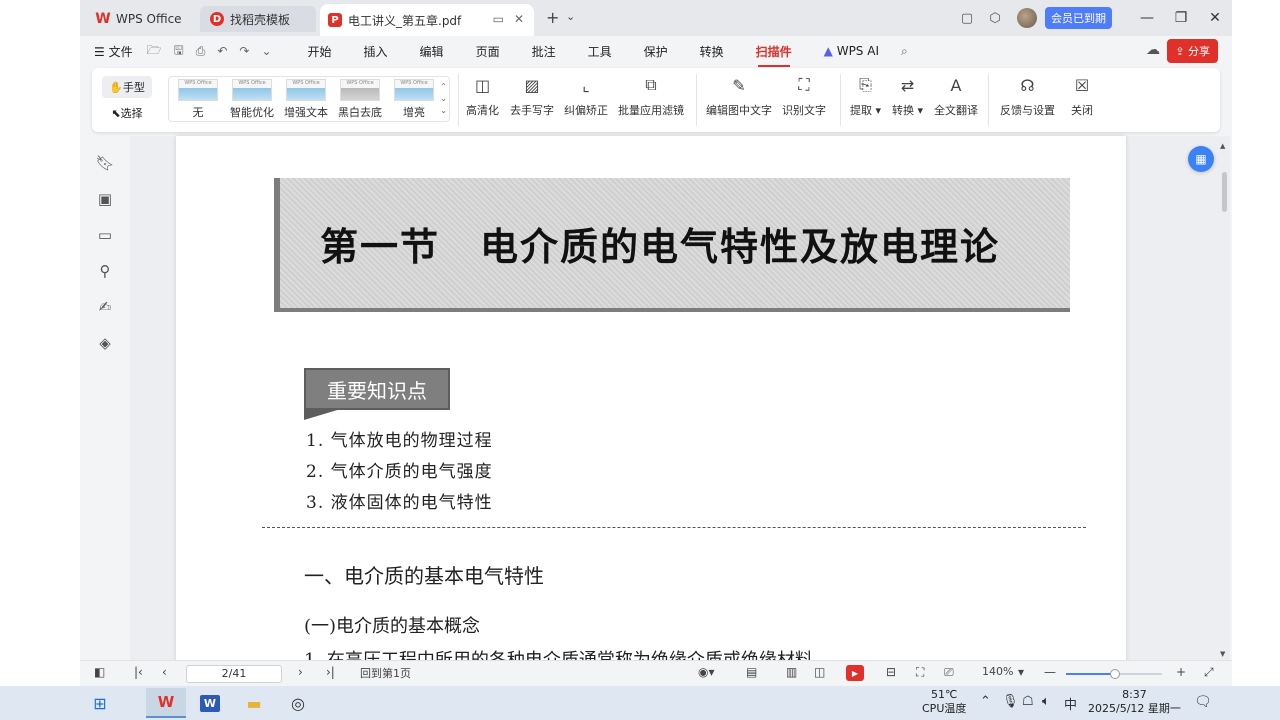 The width and height of the screenshot is (1280, 720). What do you see at coordinates (967, 18) in the screenshot?
I see `window-layout-icon: ▢` at bounding box center [967, 18].